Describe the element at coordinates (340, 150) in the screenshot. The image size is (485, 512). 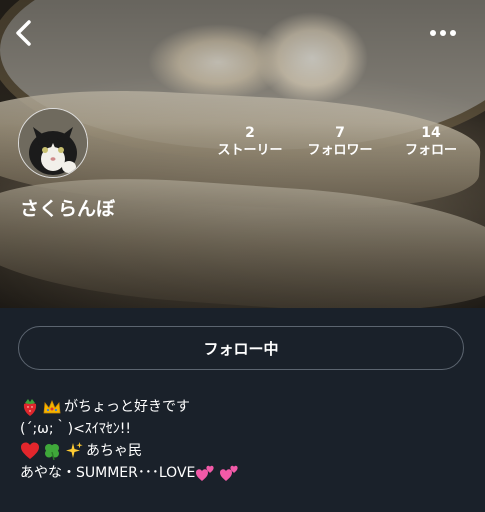
I see `followers-label: フォロワー` at that location.